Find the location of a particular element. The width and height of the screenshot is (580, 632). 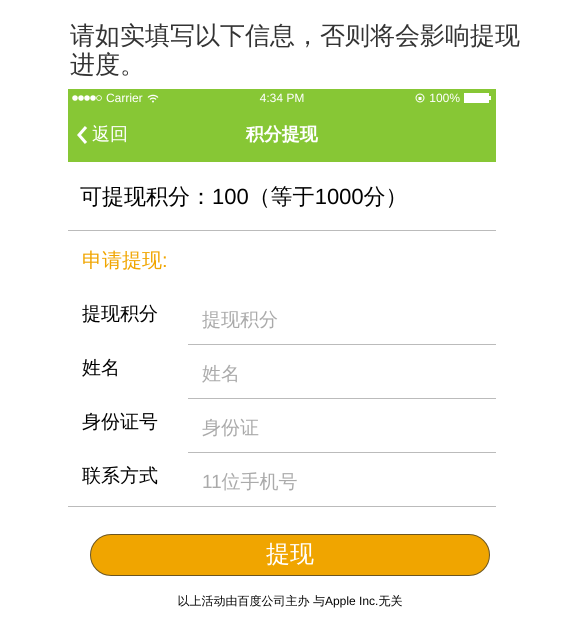

footer-text: 以上活动由百度公司主办 与Apple Inc.无关 is located at coordinates (290, 601).